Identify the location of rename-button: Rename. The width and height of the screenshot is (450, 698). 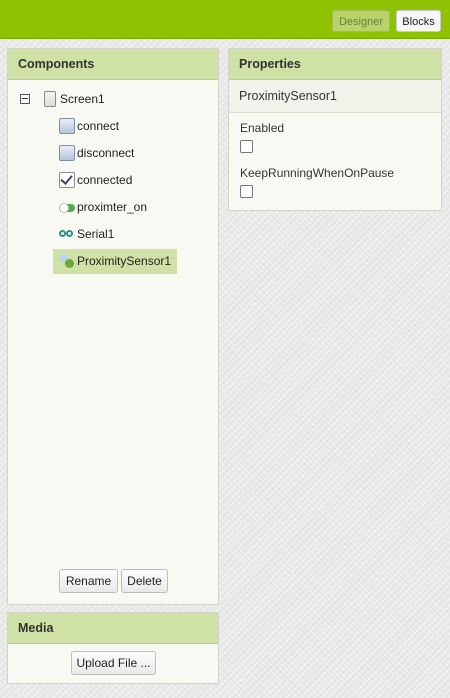
(88, 581).